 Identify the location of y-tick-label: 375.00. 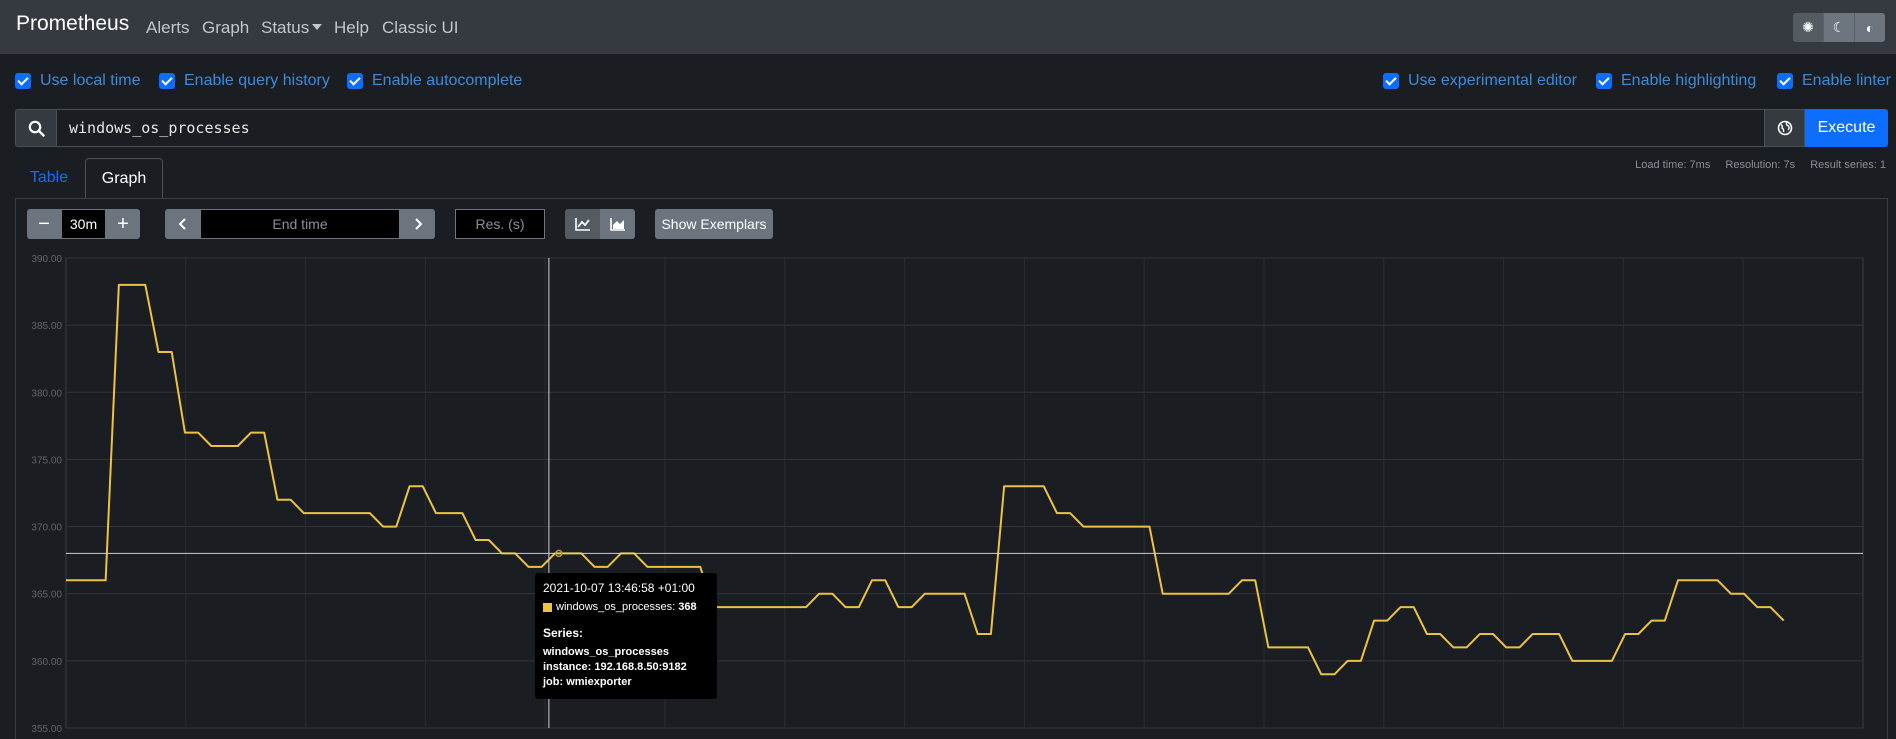
(46, 460).